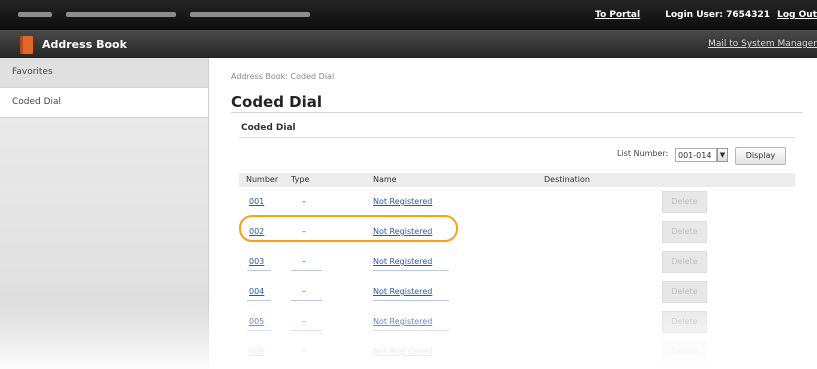 The width and height of the screenshot is (817, 369). I want to click on entry-number-link: 003, so click(256, 261).